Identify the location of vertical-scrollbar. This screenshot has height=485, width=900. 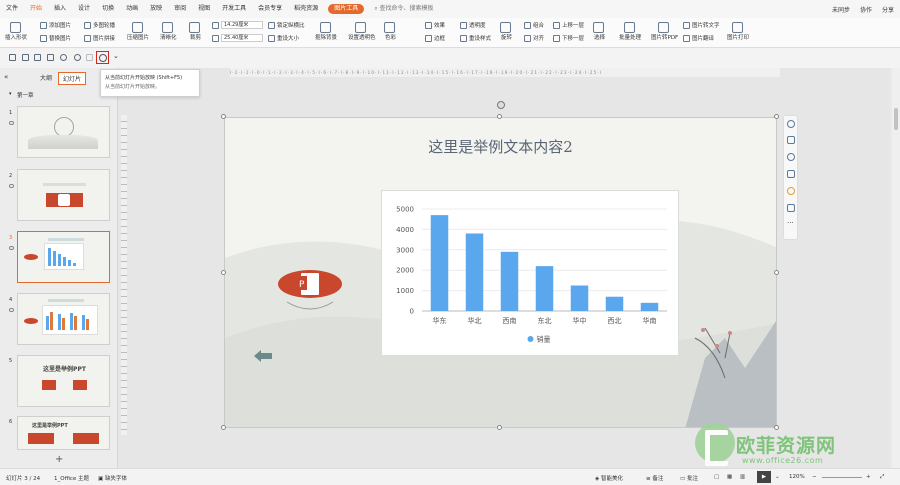
(896, 268).